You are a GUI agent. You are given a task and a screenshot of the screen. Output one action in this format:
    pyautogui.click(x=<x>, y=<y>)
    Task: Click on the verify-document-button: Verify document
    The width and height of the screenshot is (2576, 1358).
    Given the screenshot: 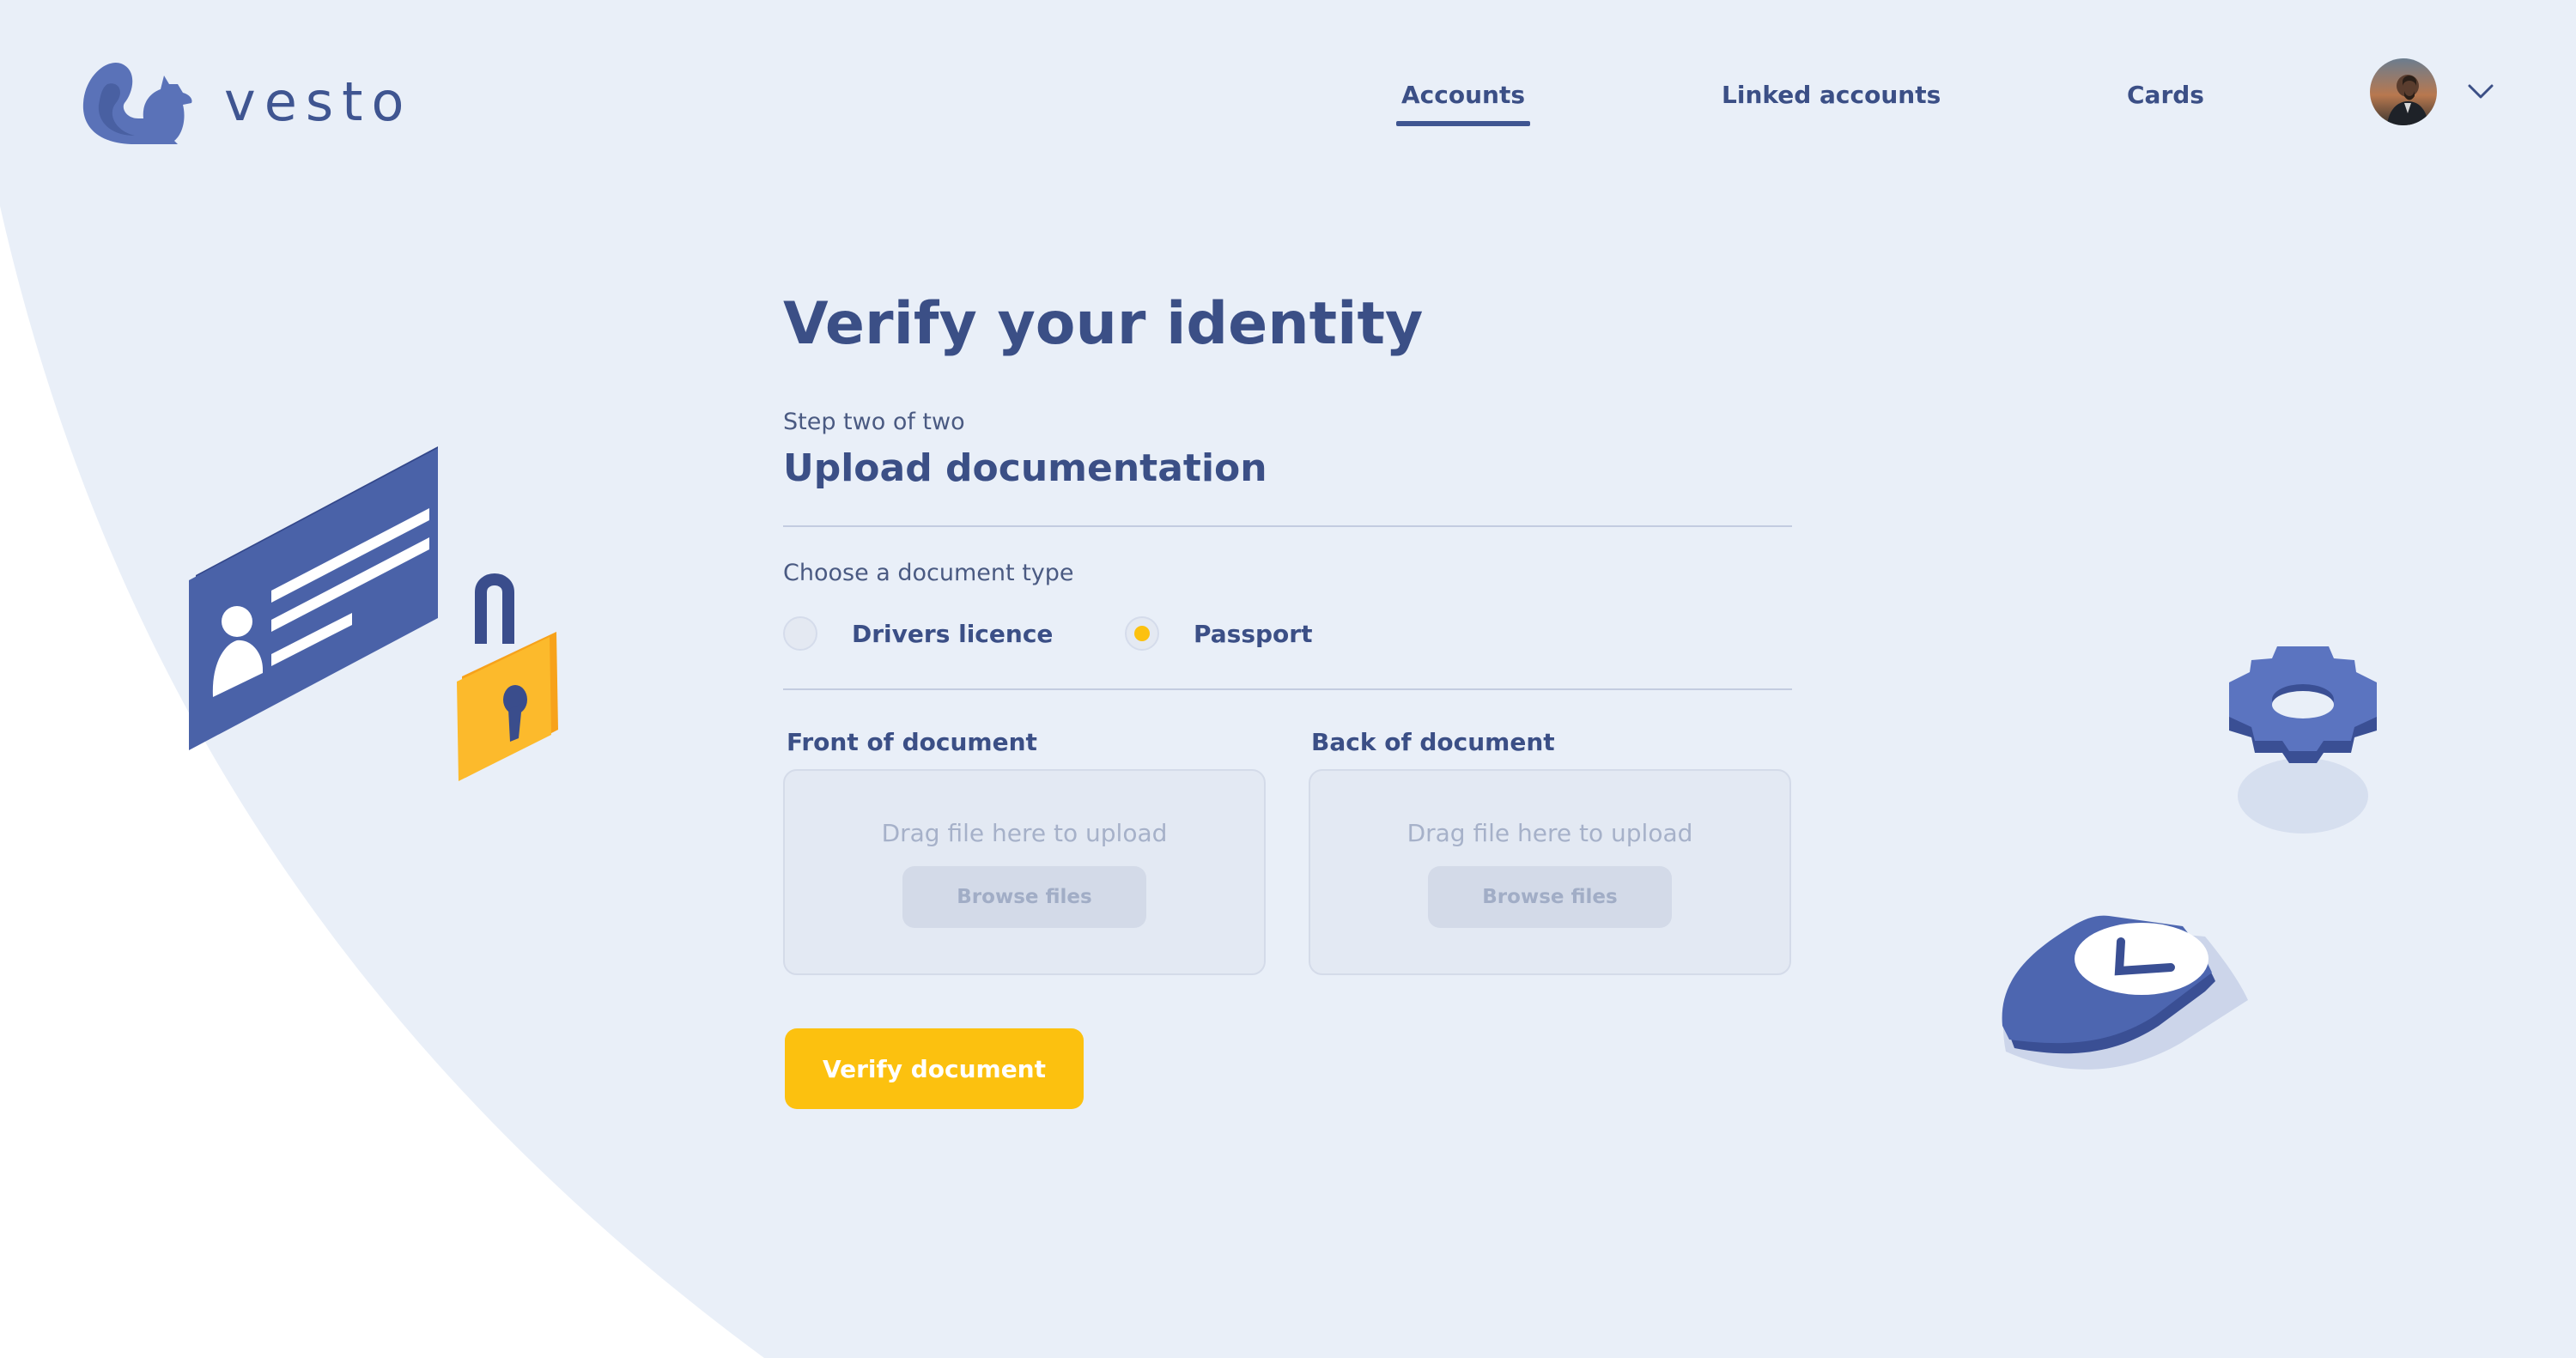 What is the action you would take?
    pyautogui.click(x=935, y=1068)
    